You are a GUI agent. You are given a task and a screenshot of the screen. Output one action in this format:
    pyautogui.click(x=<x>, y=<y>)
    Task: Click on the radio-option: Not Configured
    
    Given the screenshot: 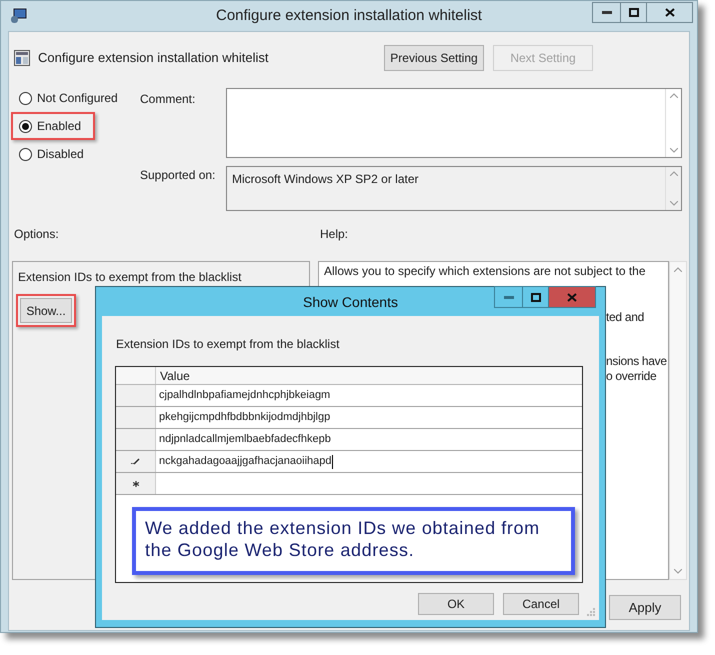 What is the action you would take?
    pyautogui.click(x=65, y=98)
    